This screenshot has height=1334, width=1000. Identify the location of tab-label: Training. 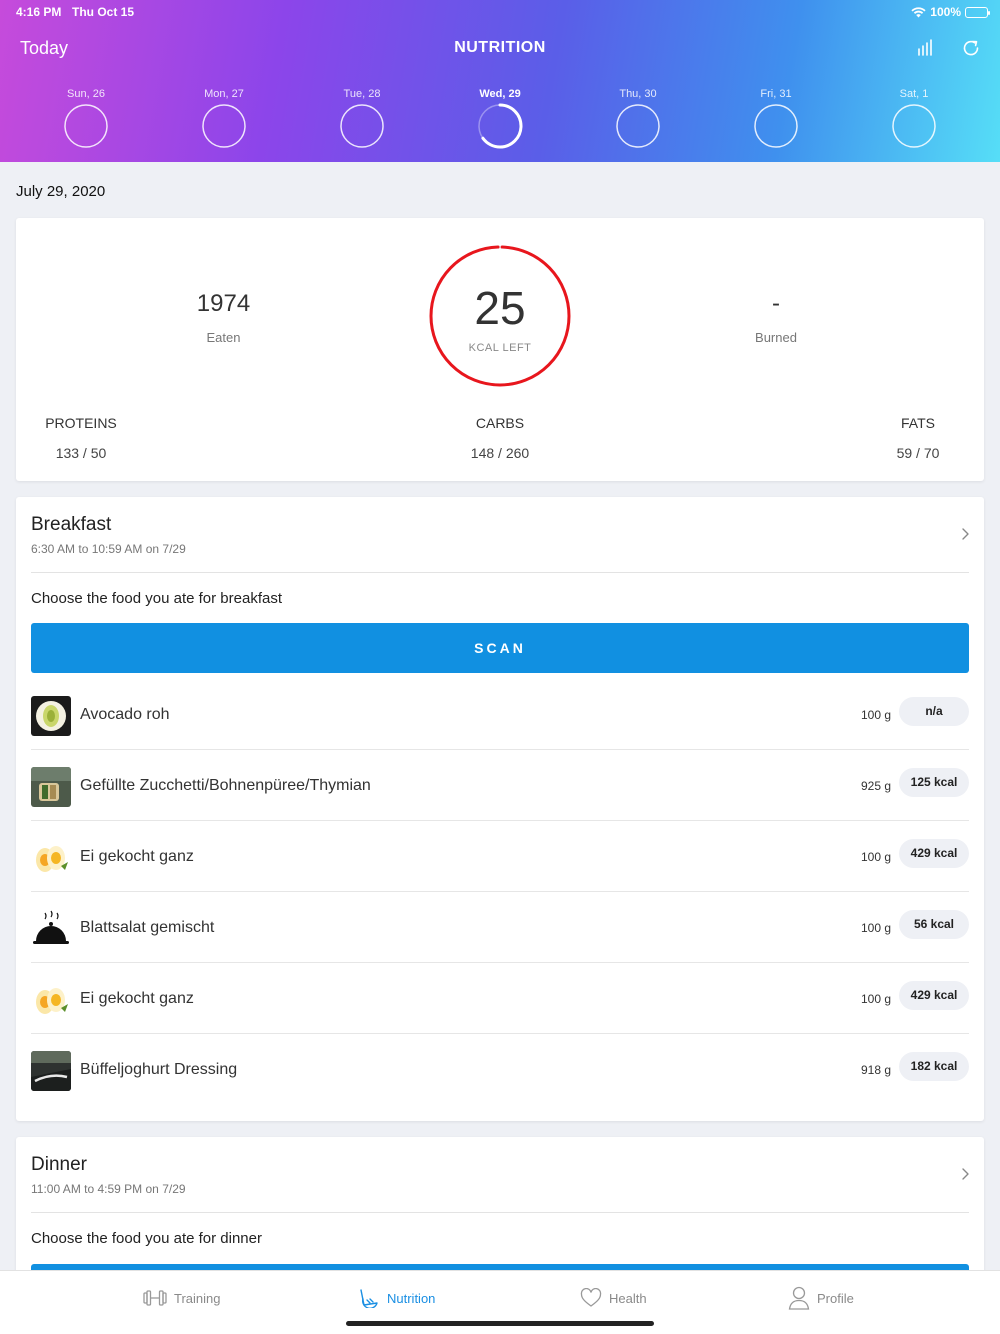
(197, 1298).